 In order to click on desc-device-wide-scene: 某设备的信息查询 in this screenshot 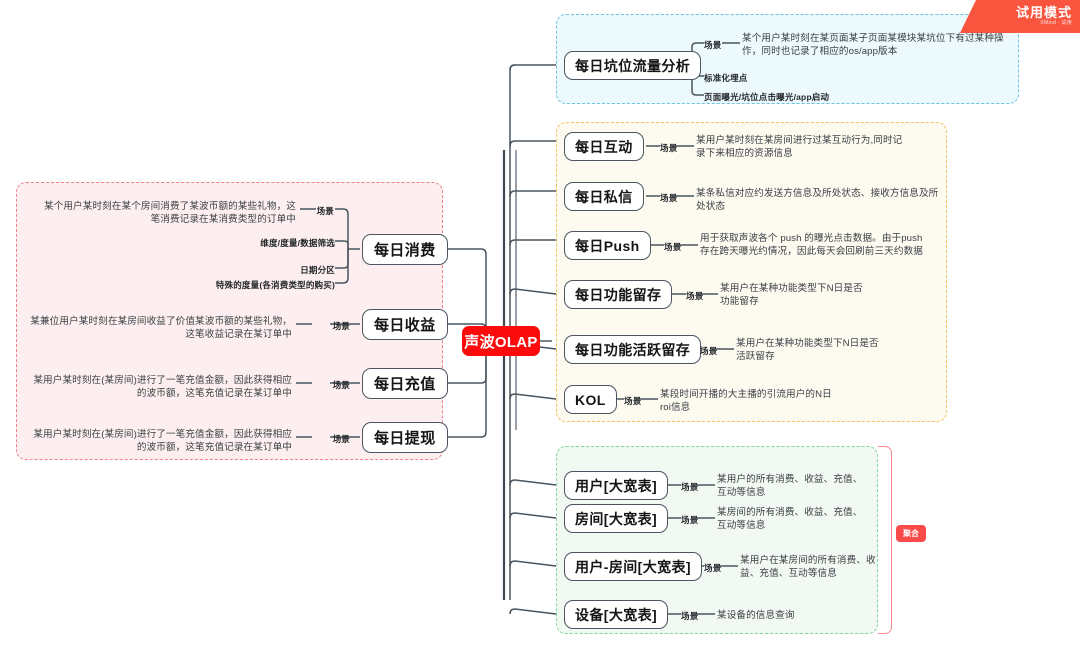, I will do `click(756, 615)`.